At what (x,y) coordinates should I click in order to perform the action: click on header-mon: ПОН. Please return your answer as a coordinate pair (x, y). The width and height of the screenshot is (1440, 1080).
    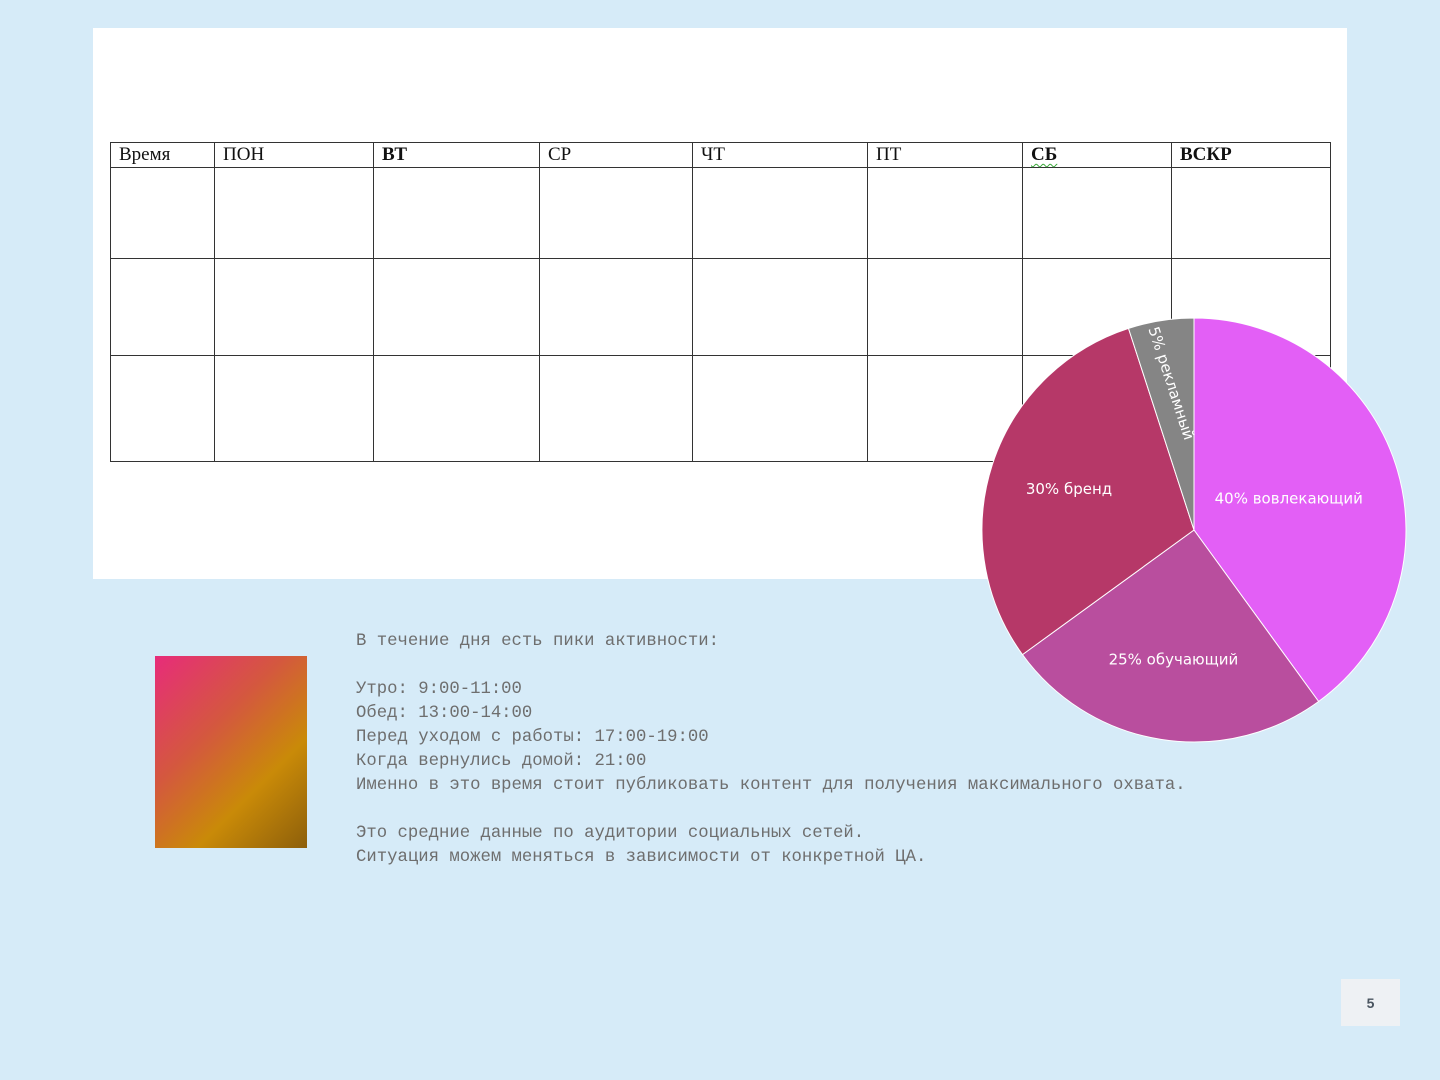
    Looking at the image, I should click on (294, 155).